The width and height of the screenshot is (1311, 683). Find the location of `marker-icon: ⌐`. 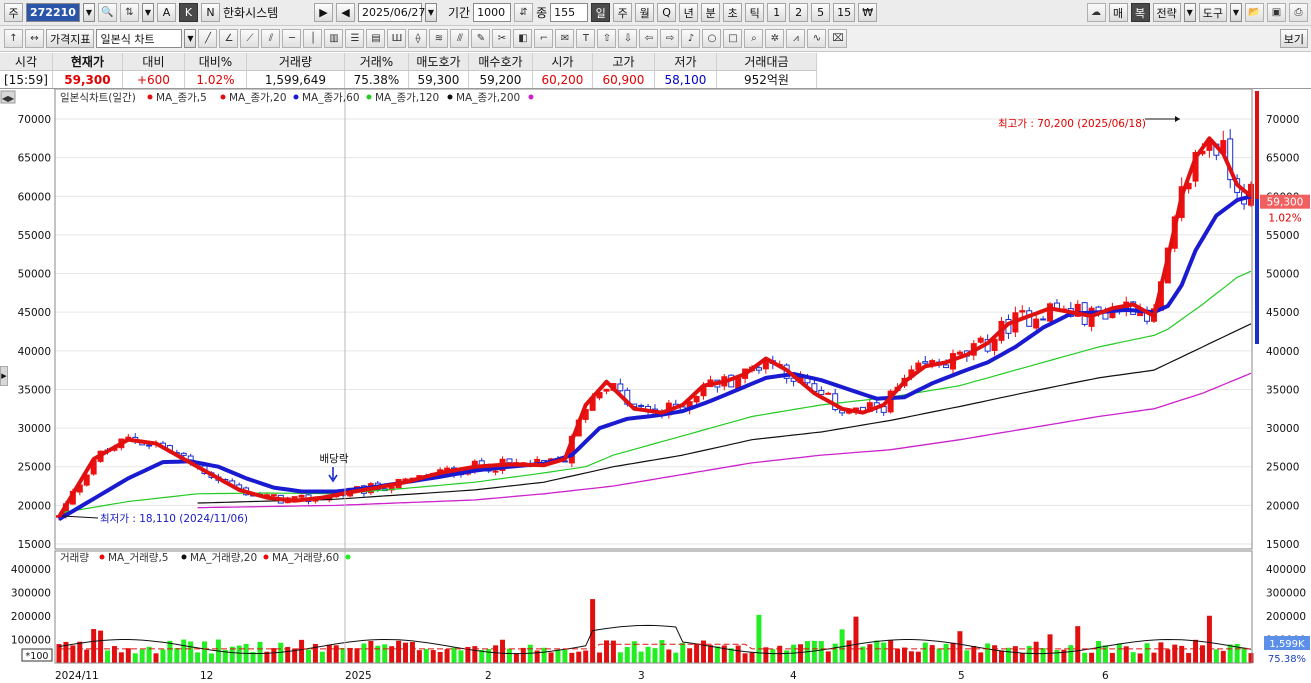

marker-icon: ⌐ is located at coordinates (544, 38).